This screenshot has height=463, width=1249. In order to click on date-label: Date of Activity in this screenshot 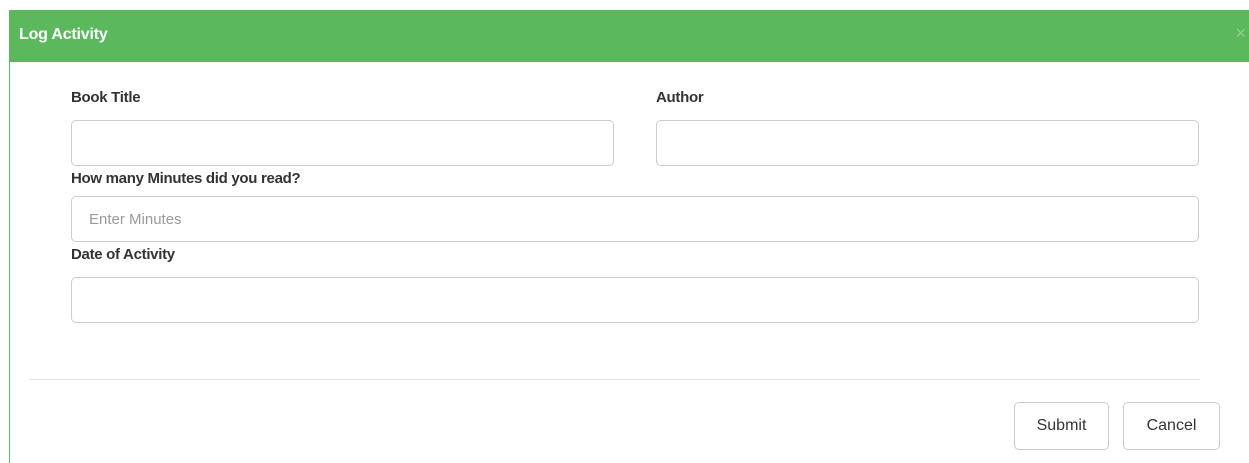, I will do `click(123, 254)`.